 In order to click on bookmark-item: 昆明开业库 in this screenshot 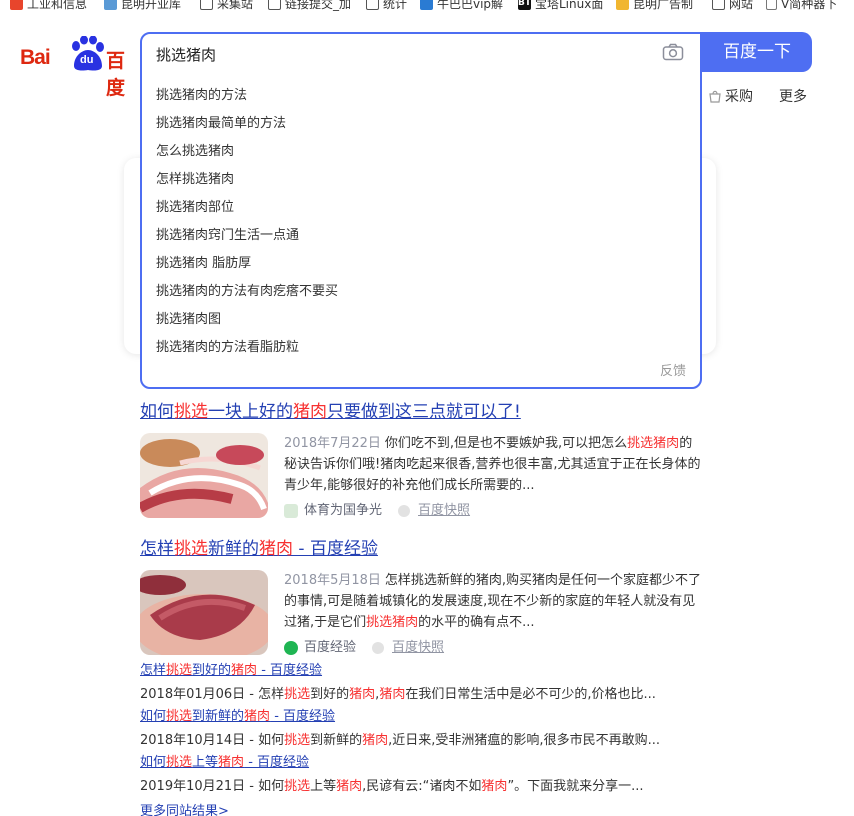, I will do `click(142, 6)`.